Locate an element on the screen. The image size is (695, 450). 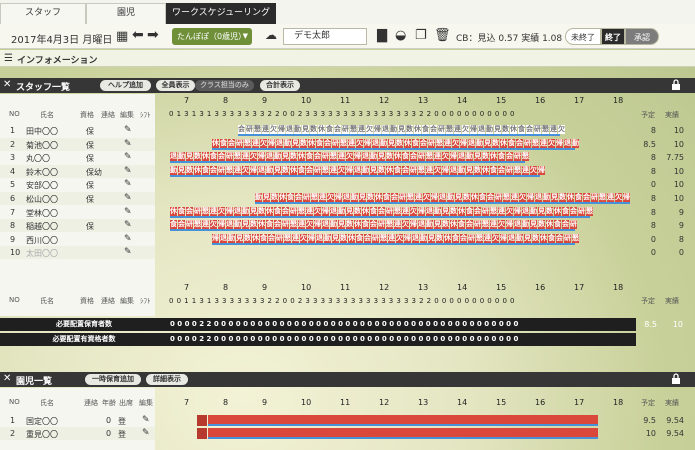
calendar-icon: ▦ is located at coordinates (122, 36).